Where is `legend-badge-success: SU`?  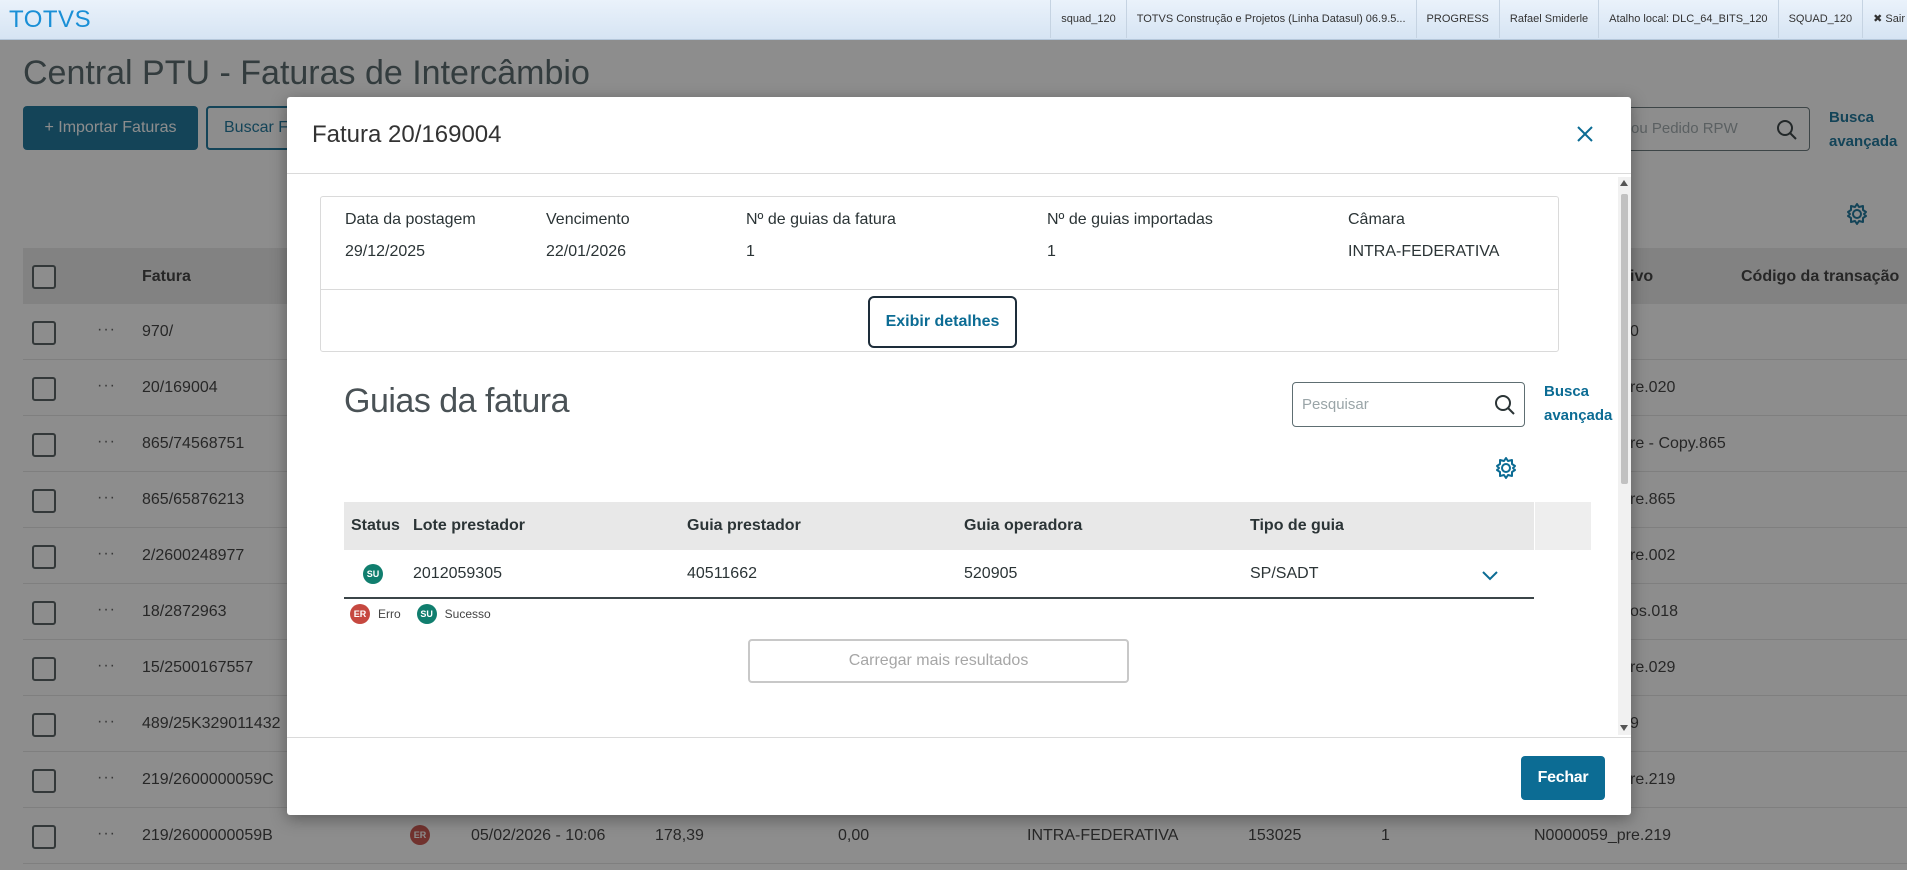
legend-badge-success: SU is located at coordinates (426, 614).